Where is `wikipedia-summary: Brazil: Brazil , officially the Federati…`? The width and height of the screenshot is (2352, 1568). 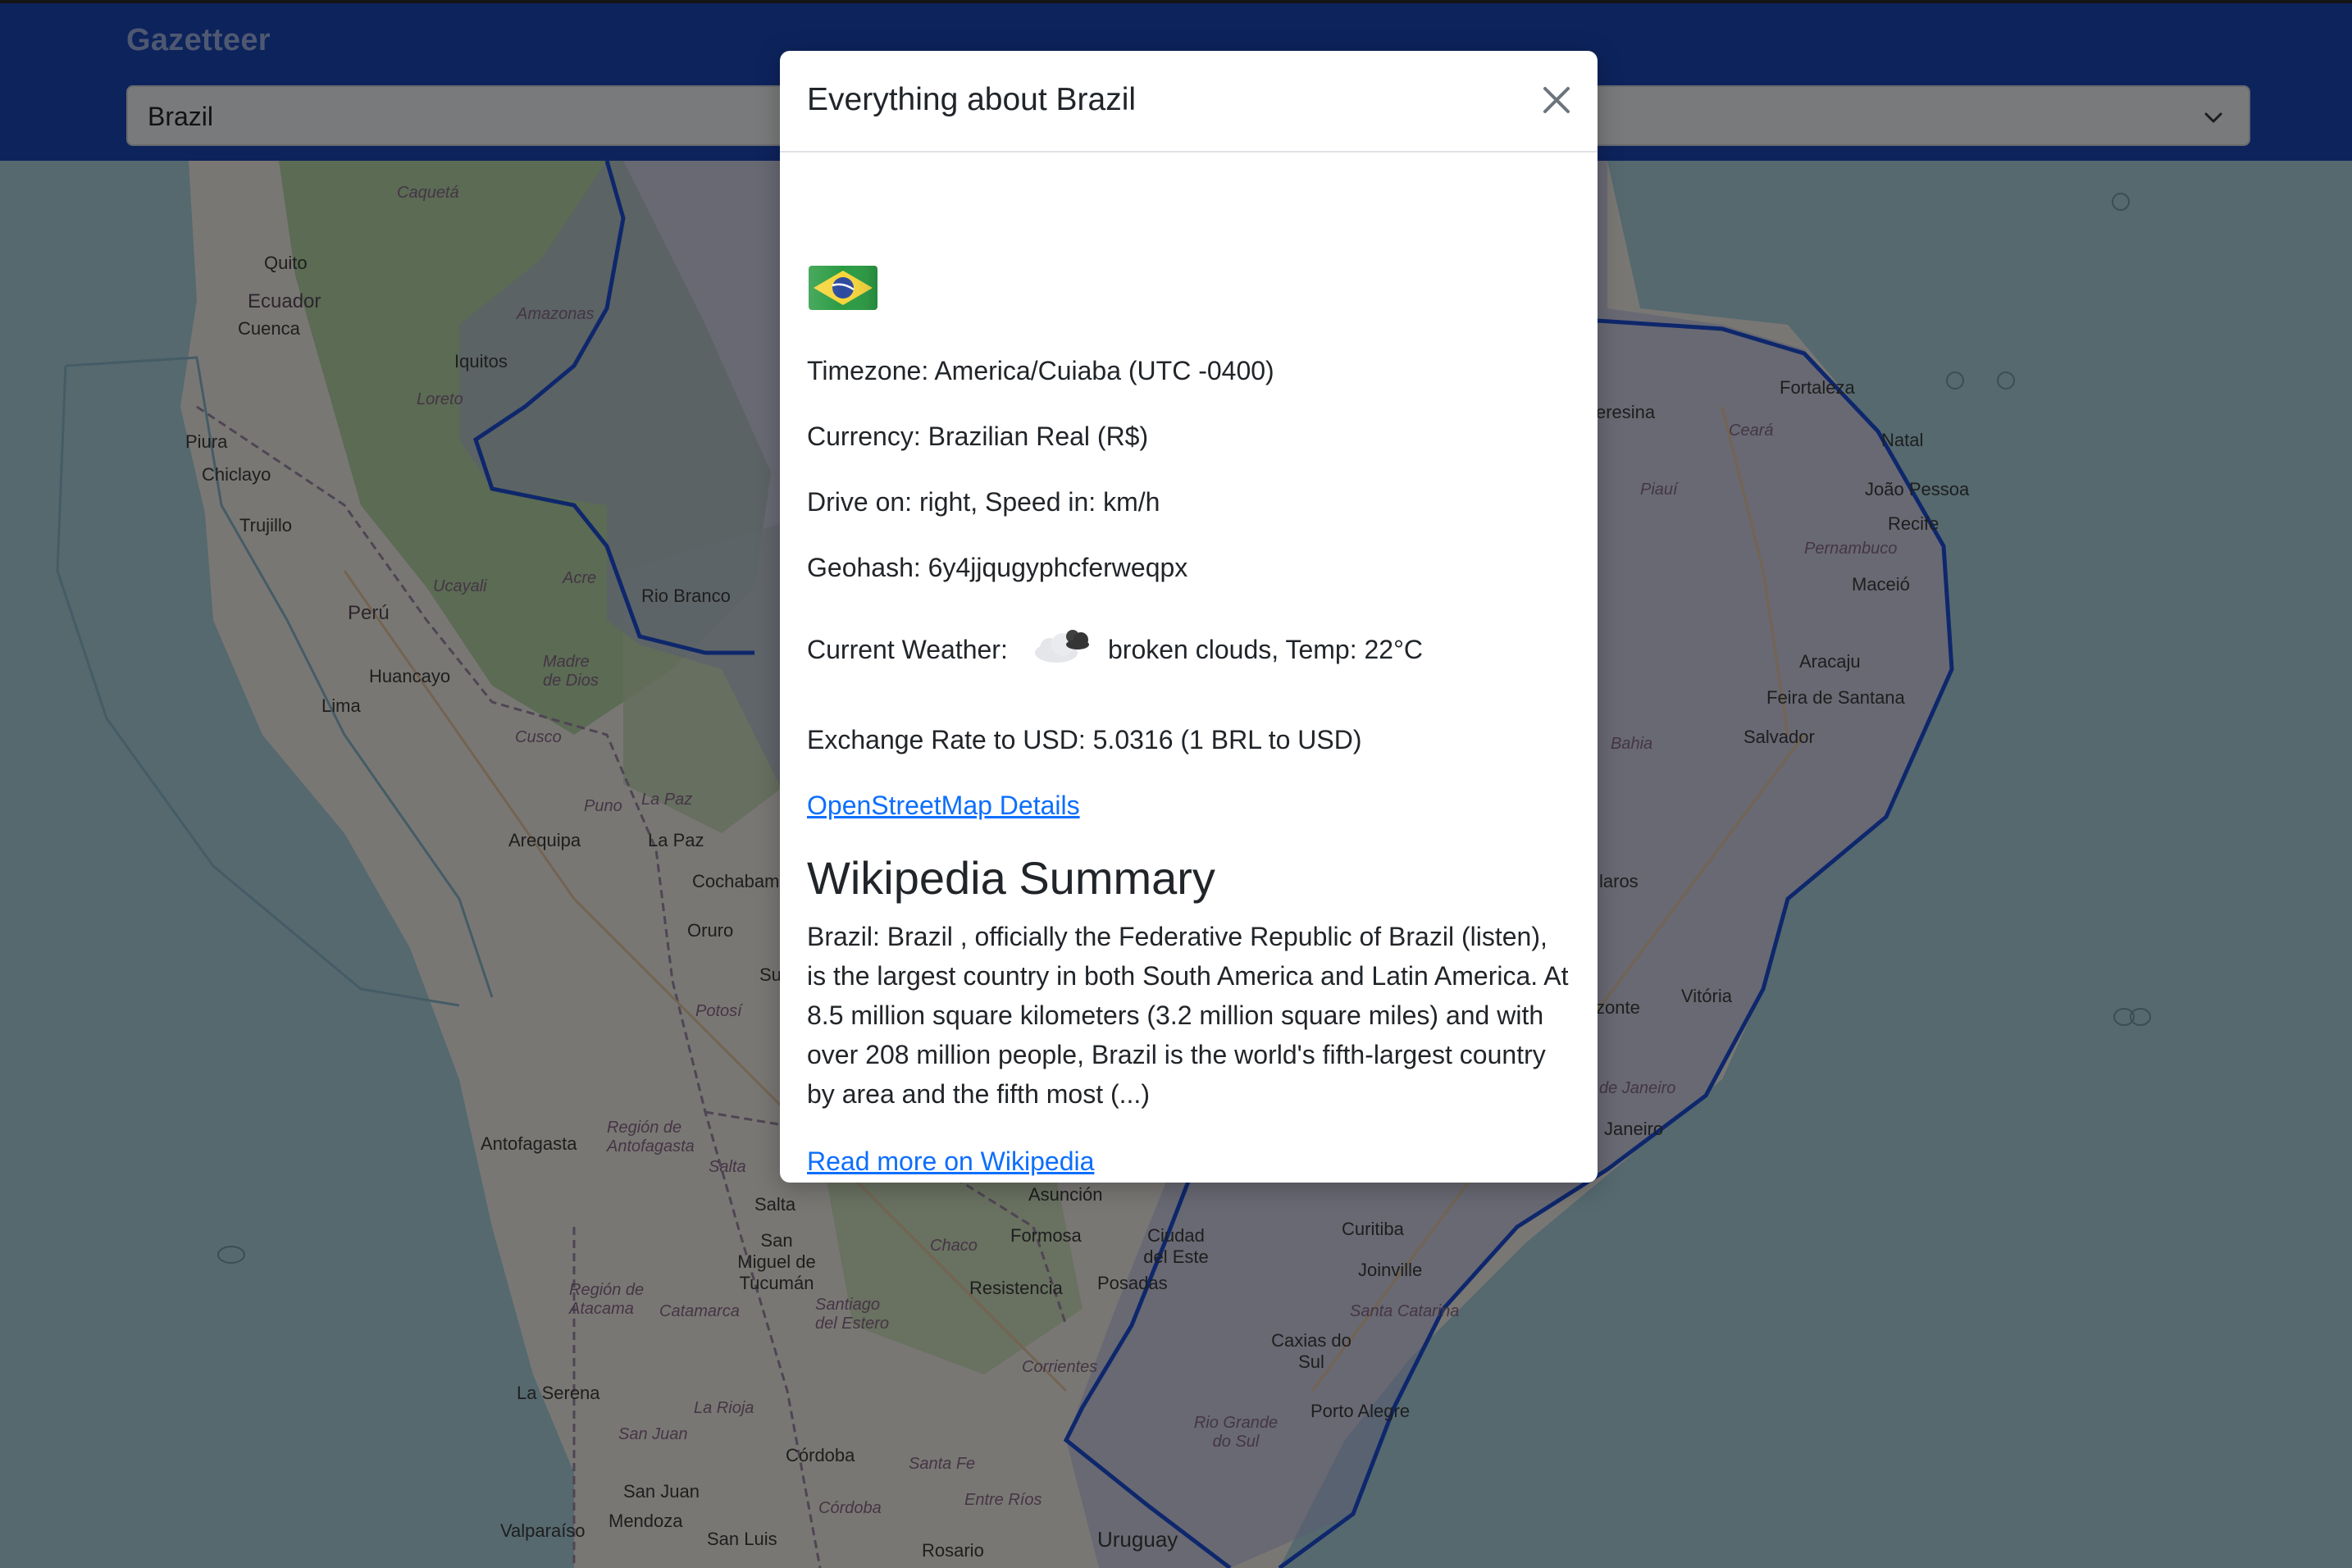
wikipedia-summary: Brazil: Brazil , officially the Federati… is located at coordinates (1188, 1016).